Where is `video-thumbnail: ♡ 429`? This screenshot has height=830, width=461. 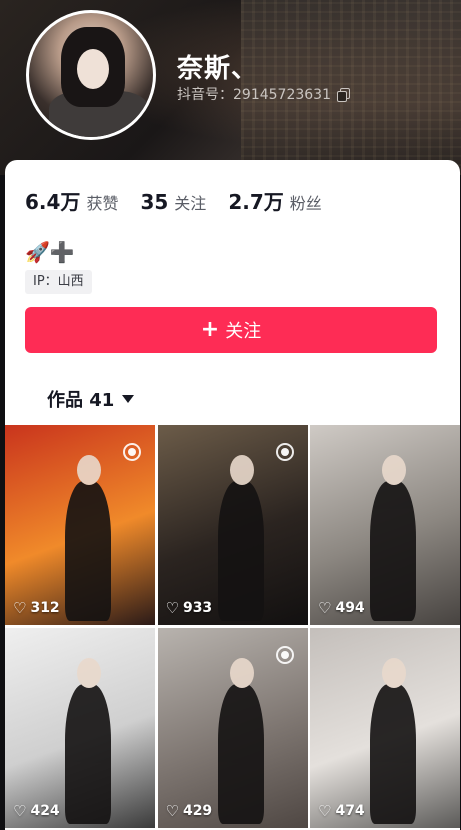 video-thumbnail: ♡ 429 is located at coordinates (232, 728).